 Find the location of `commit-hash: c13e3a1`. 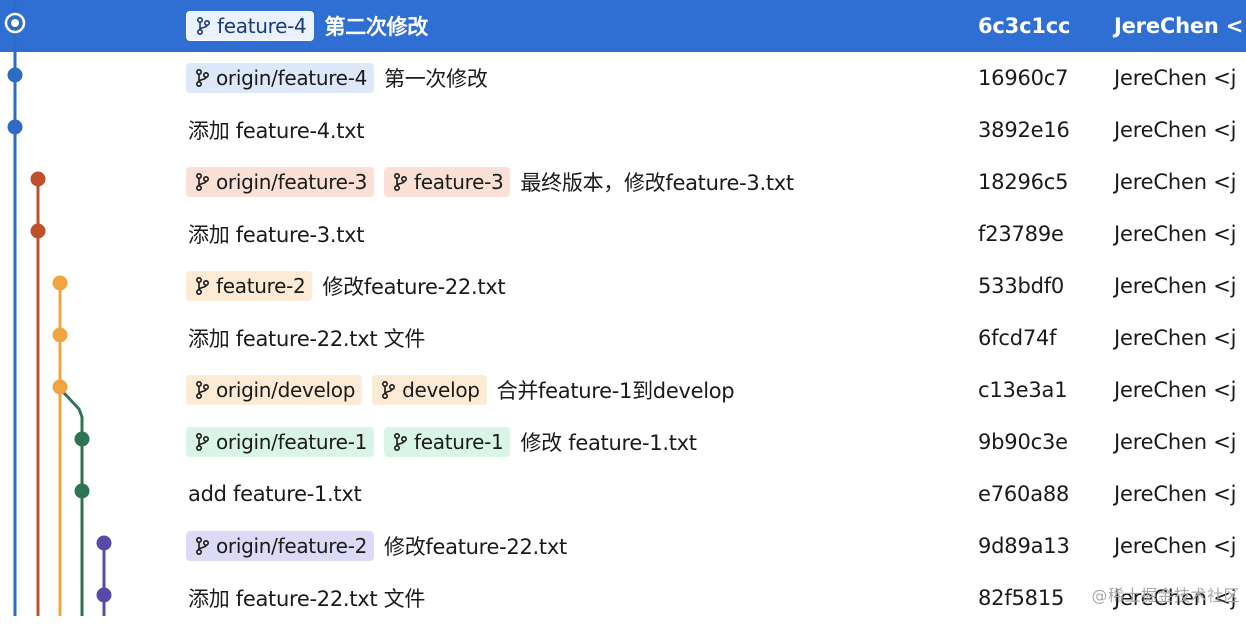

commit-hash: c13e3a1 is located at coordinates (1023, 390).